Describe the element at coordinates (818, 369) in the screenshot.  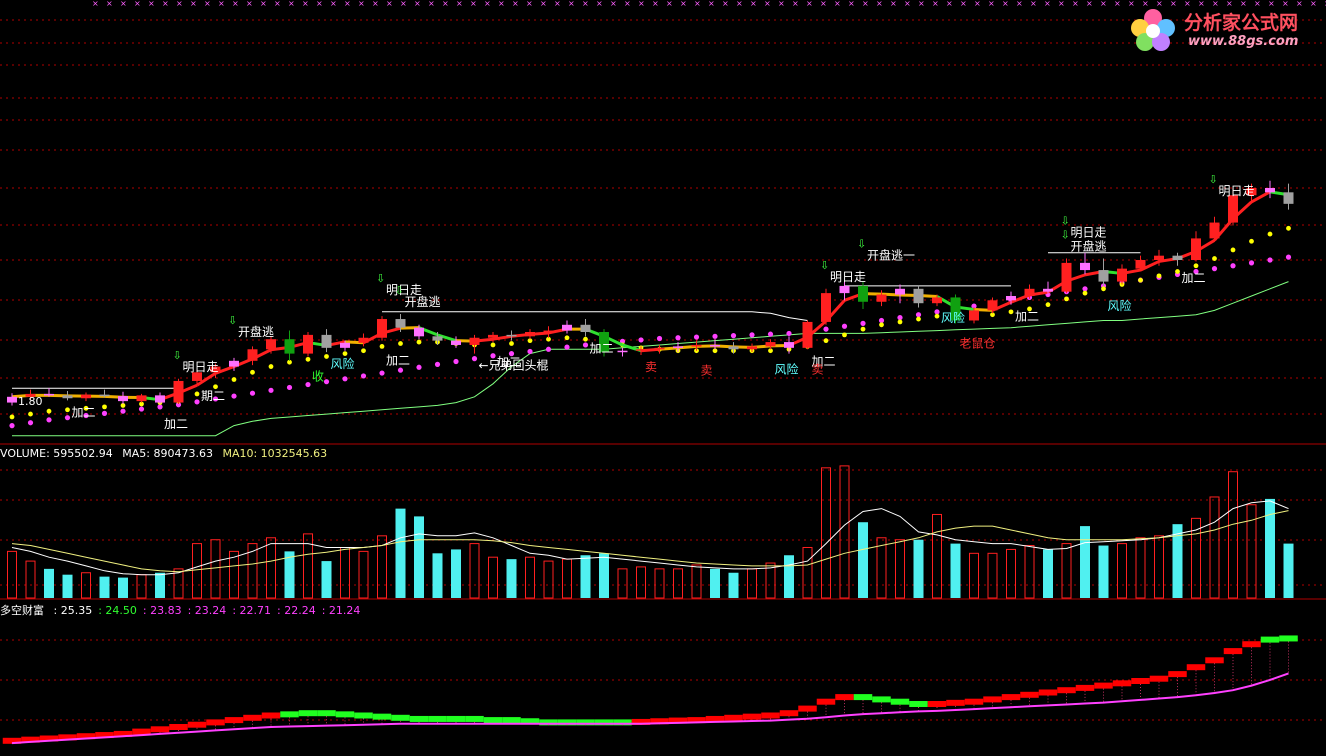
I see `signal-label: 卖` at that location.